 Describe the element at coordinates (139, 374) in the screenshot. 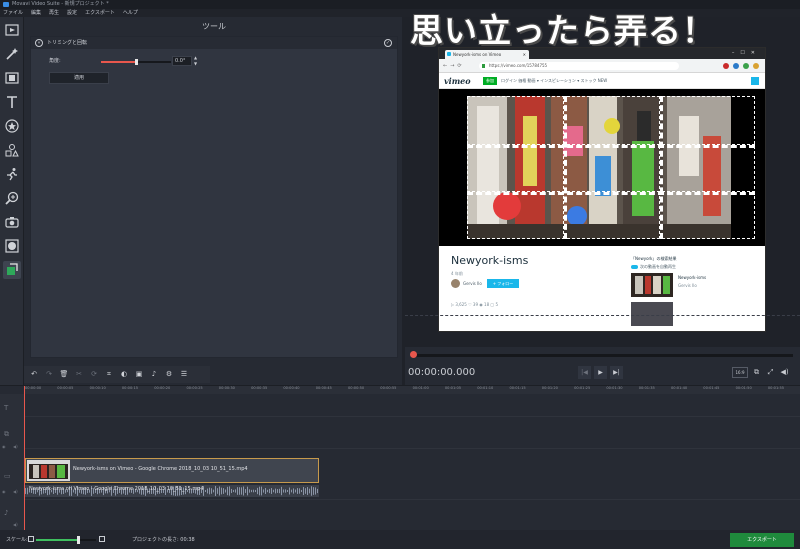

I see `image-icon: ▣` at that location.